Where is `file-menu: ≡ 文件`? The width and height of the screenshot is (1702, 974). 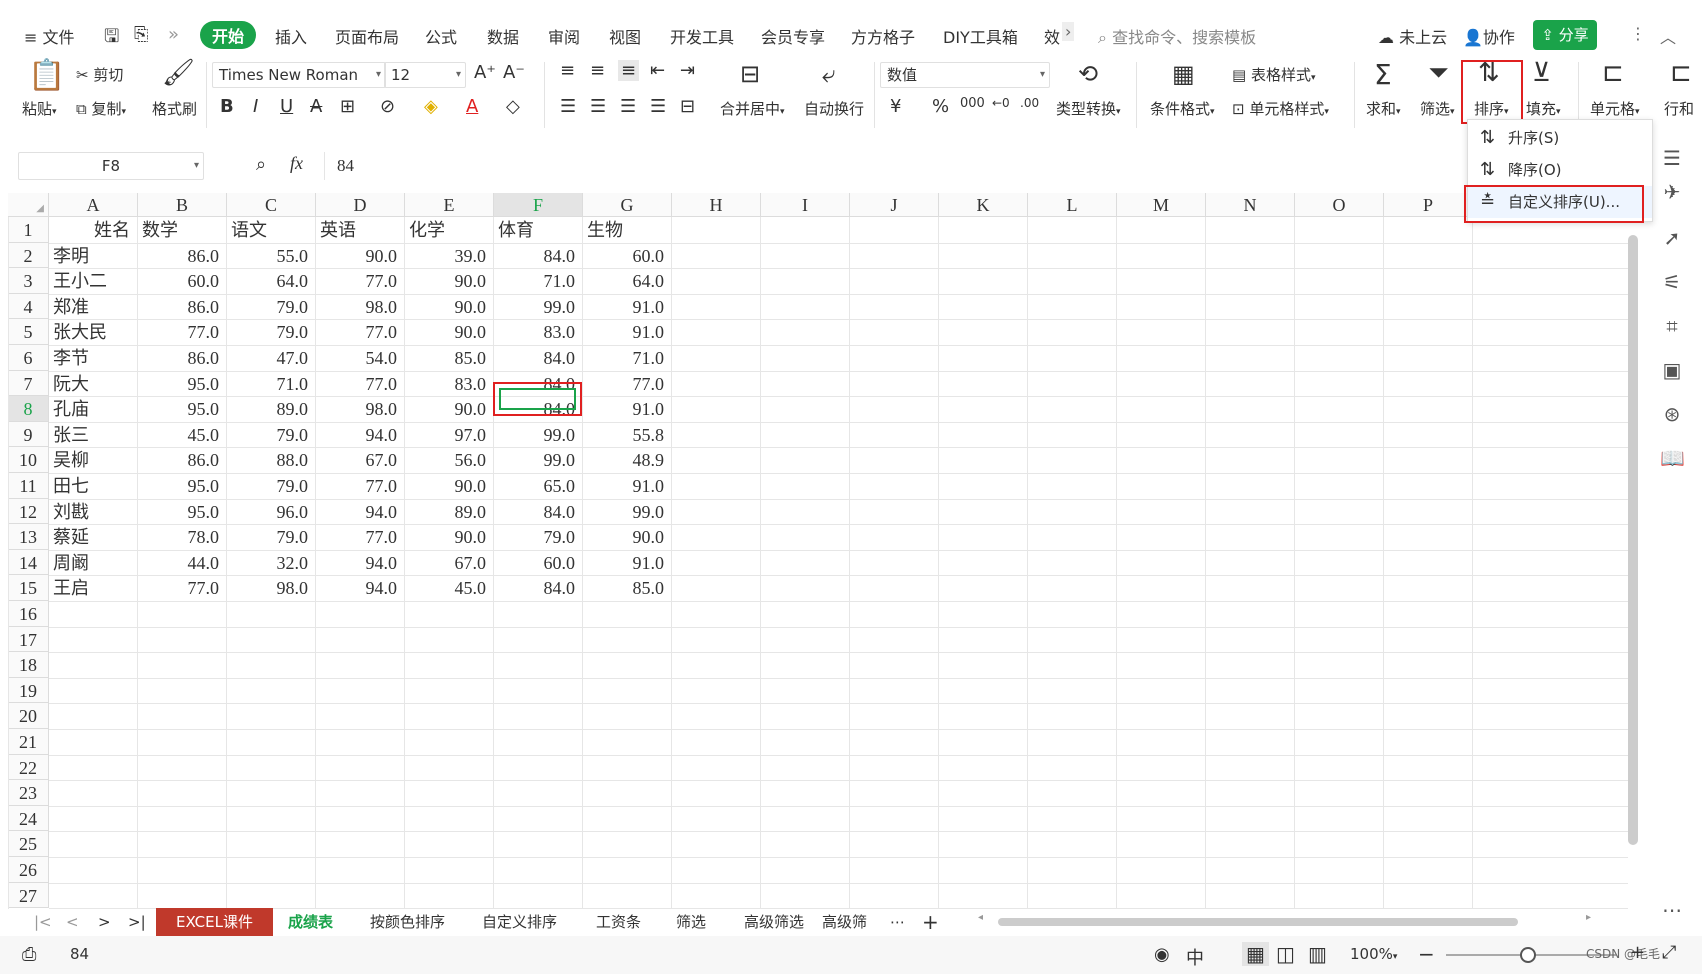
file-menu: ≡ 文件 is located at coordinates (49, 36).